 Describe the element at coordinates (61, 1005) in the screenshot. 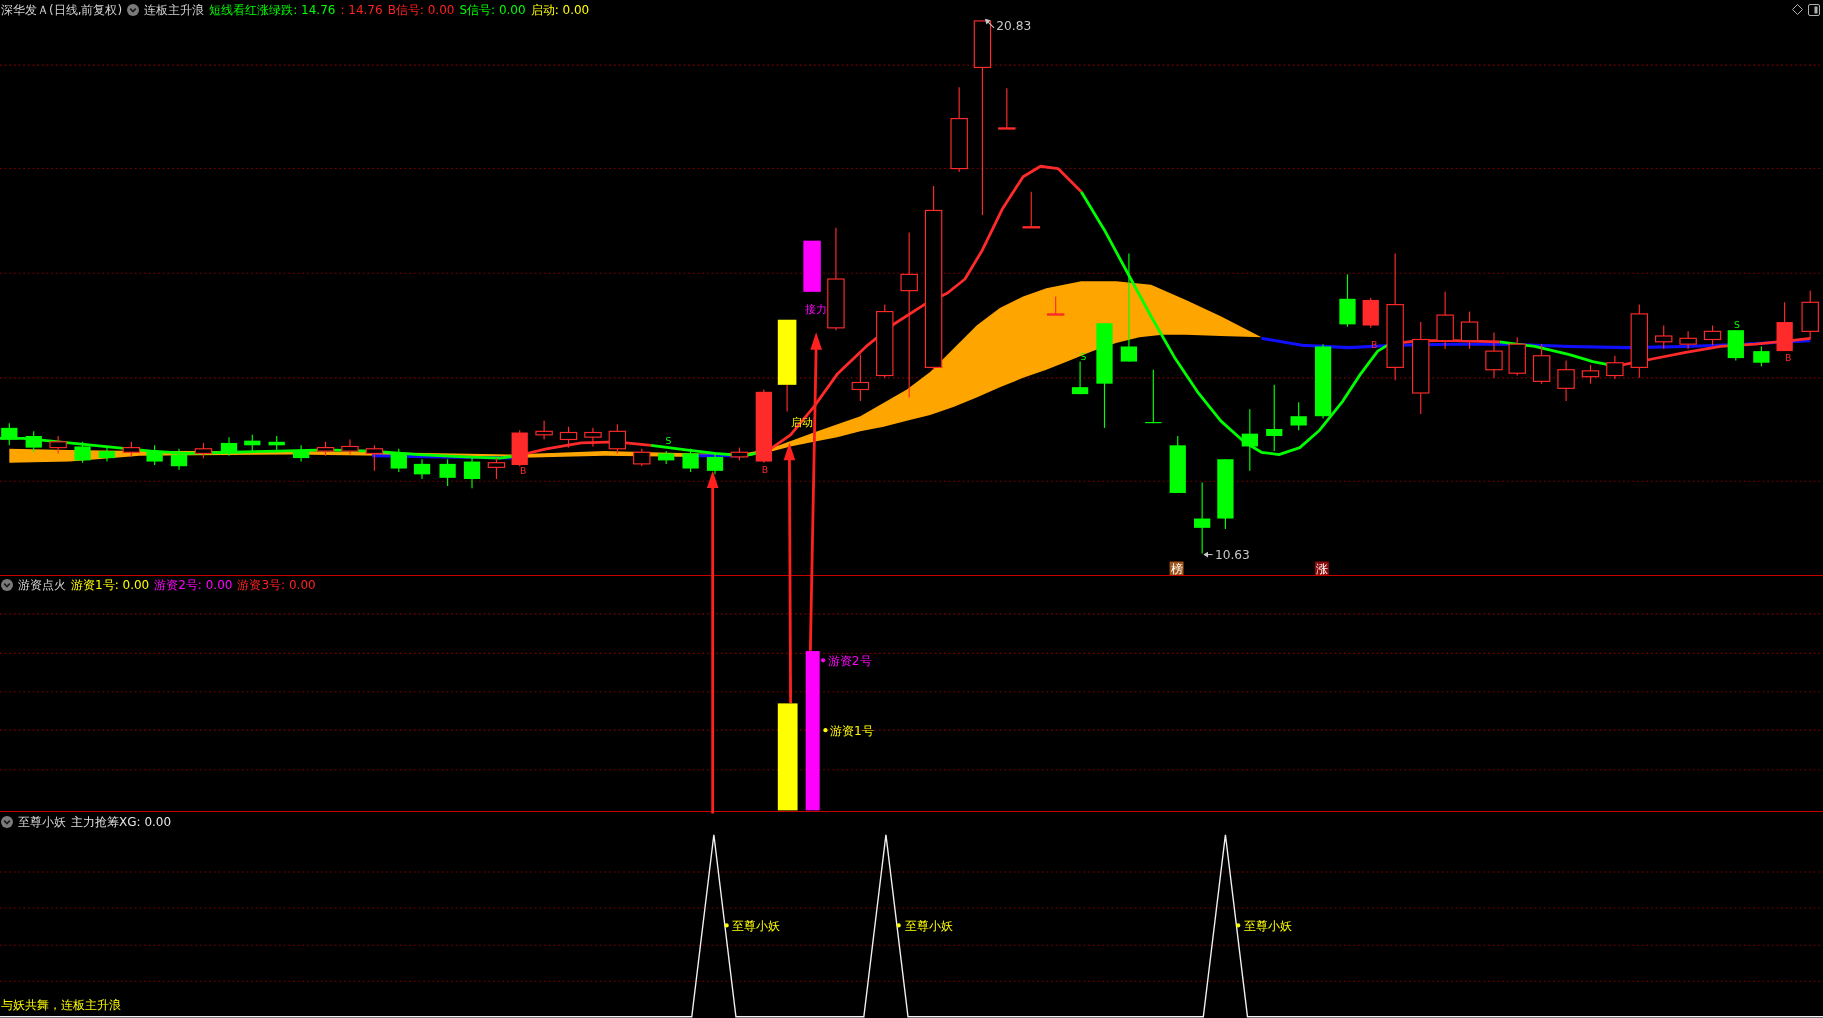

I see `footer-caption: 与妖共舞，连板主升浪` at that location.